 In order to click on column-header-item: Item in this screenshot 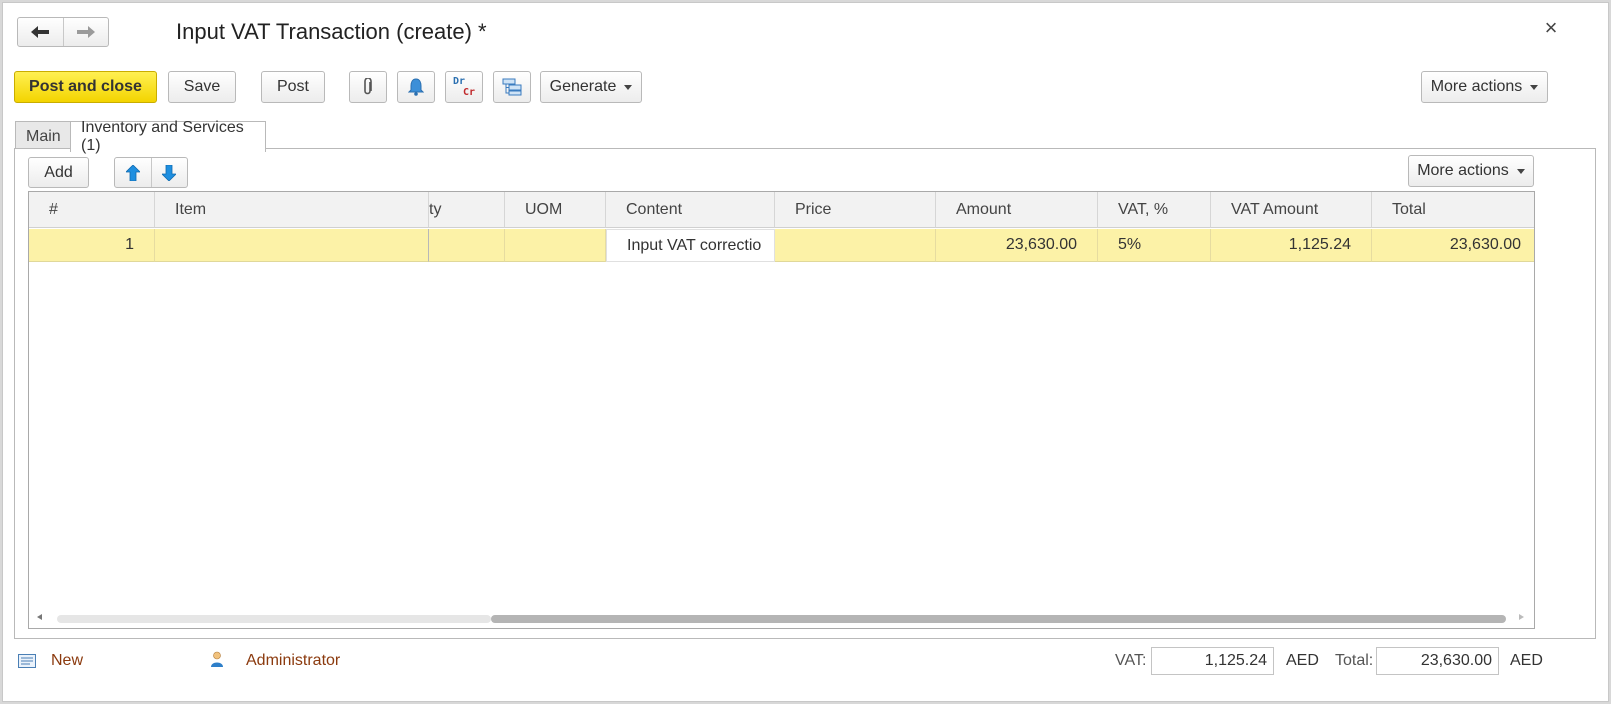, I will do `click(292, 210)`.